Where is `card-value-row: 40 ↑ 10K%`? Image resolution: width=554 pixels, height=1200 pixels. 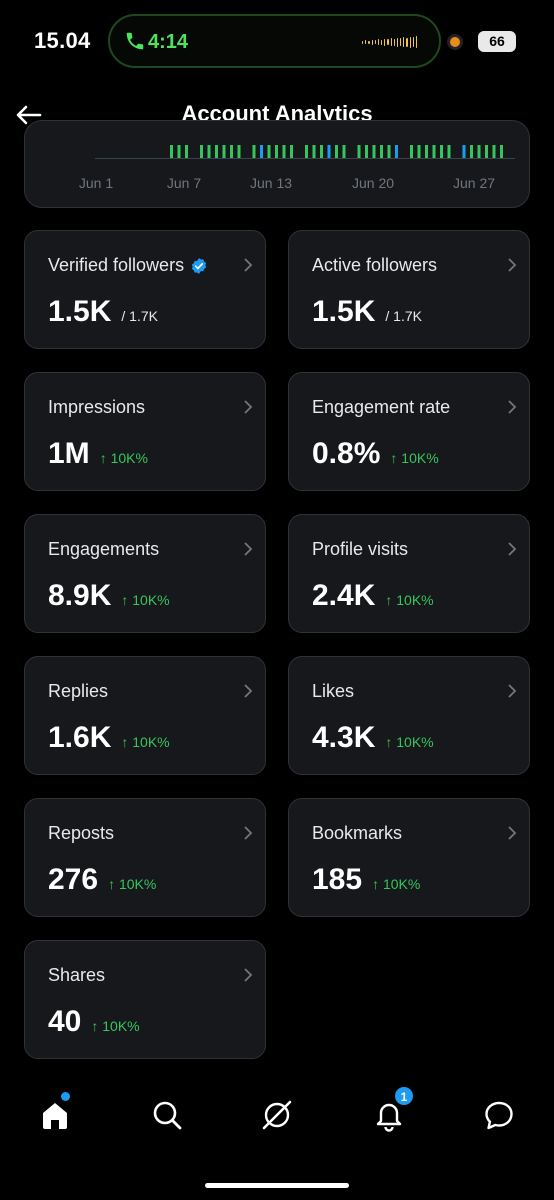
card-value-row: 40 ↑ 10K% is located at coordinates (94, 1022).